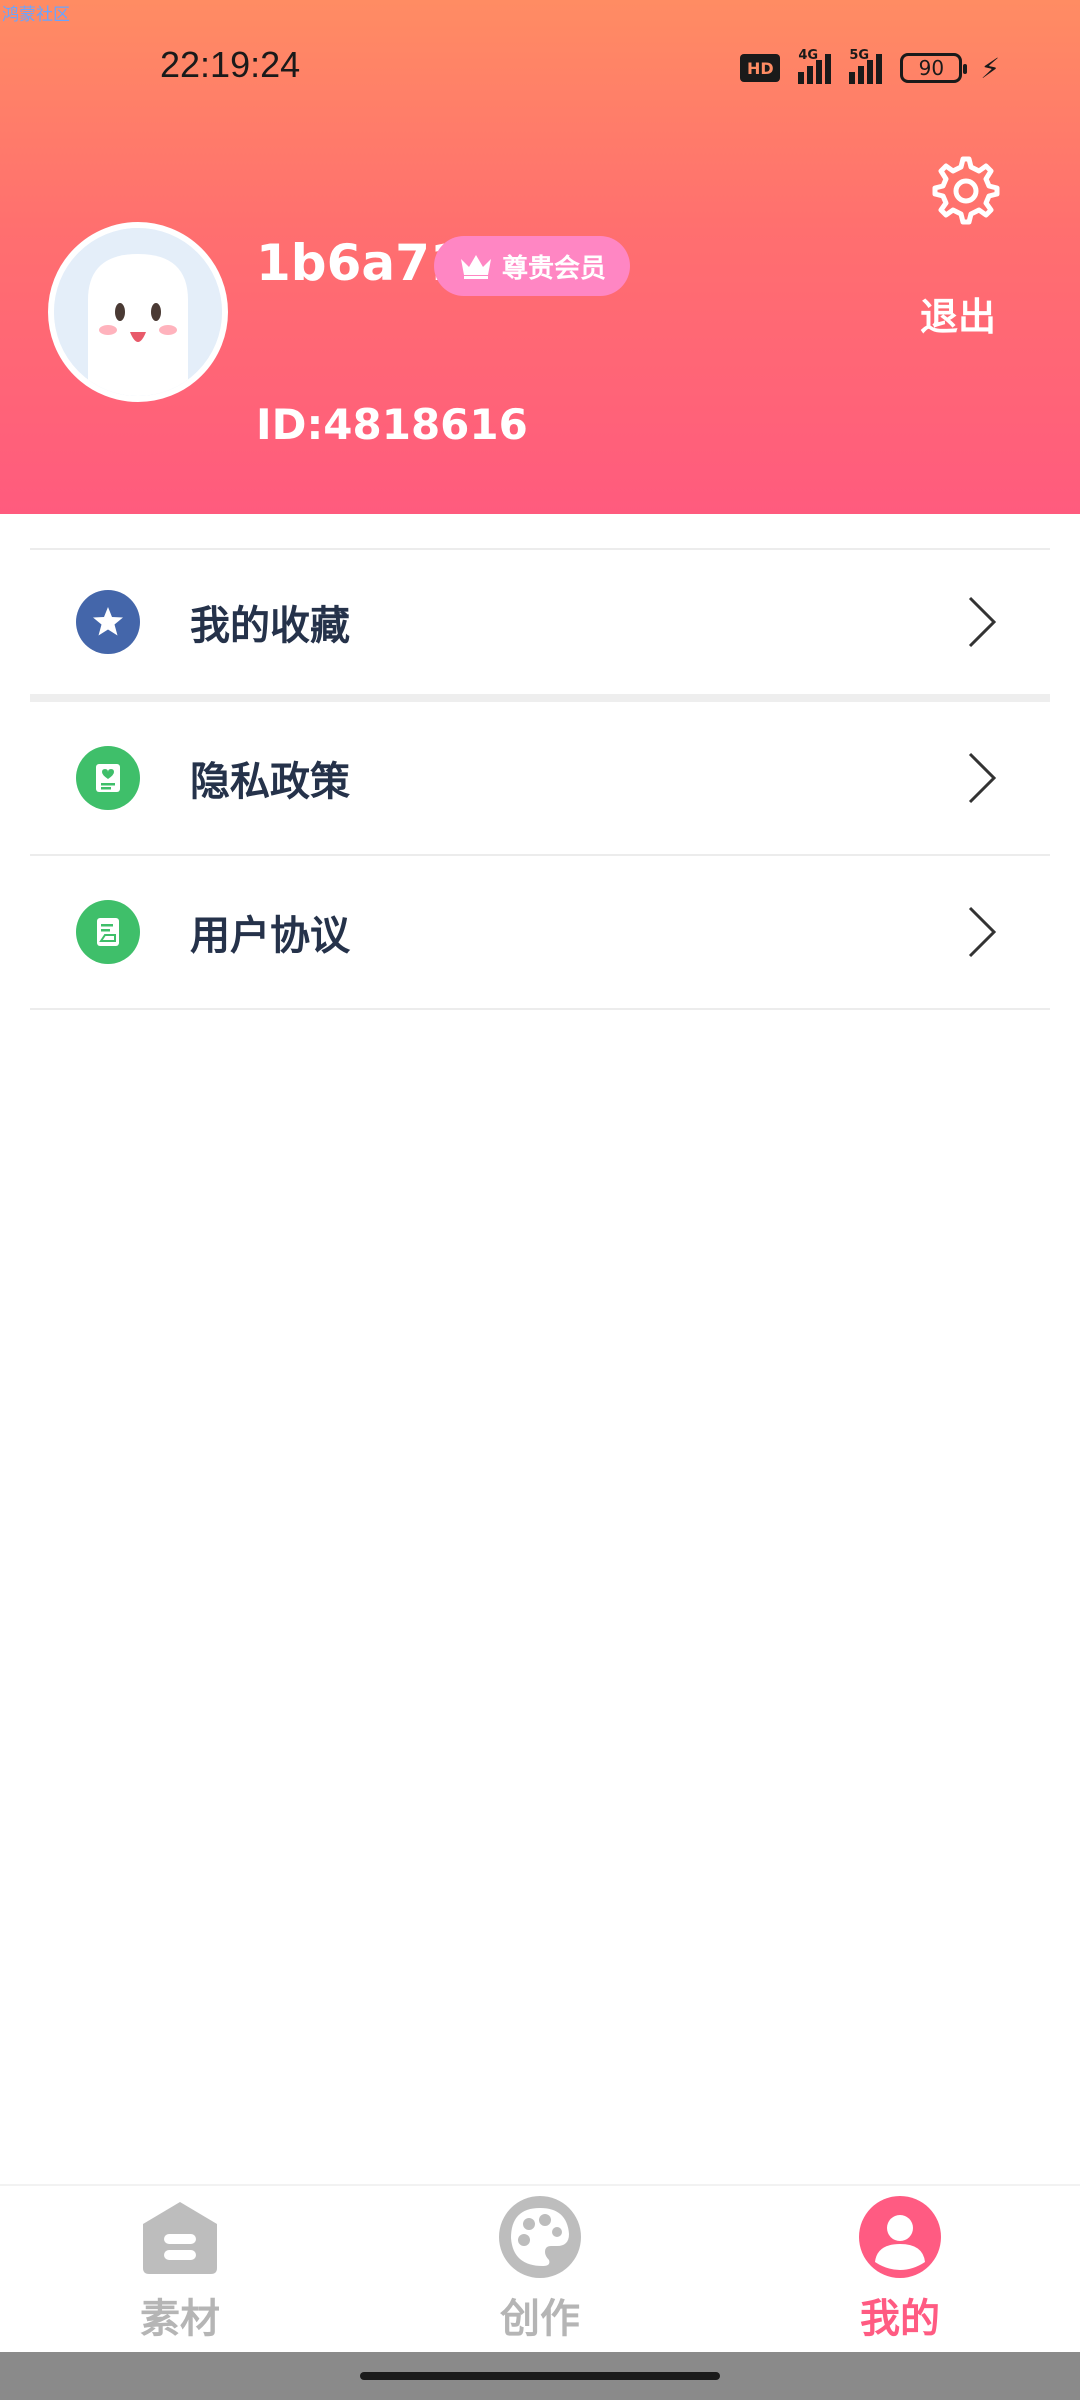  What do you see at coordinates (475, 267) in the screenshot?
I see `crown-icon` at bounding box center [475, 267].